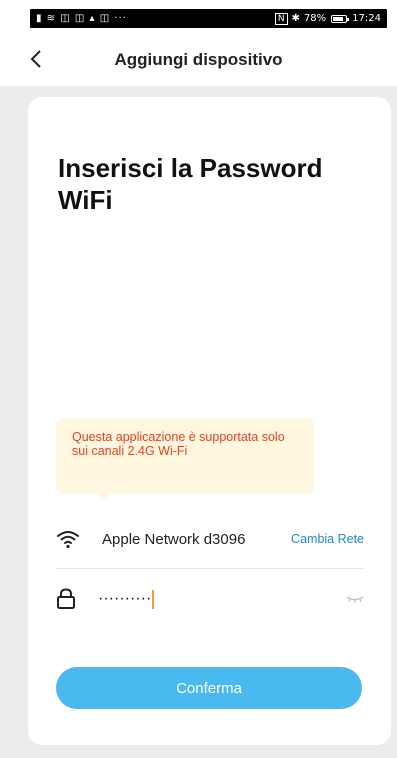 This screenshot has height=758, width=397. I want to click on change-network-link: Cambia Rete, so click(327, 539).